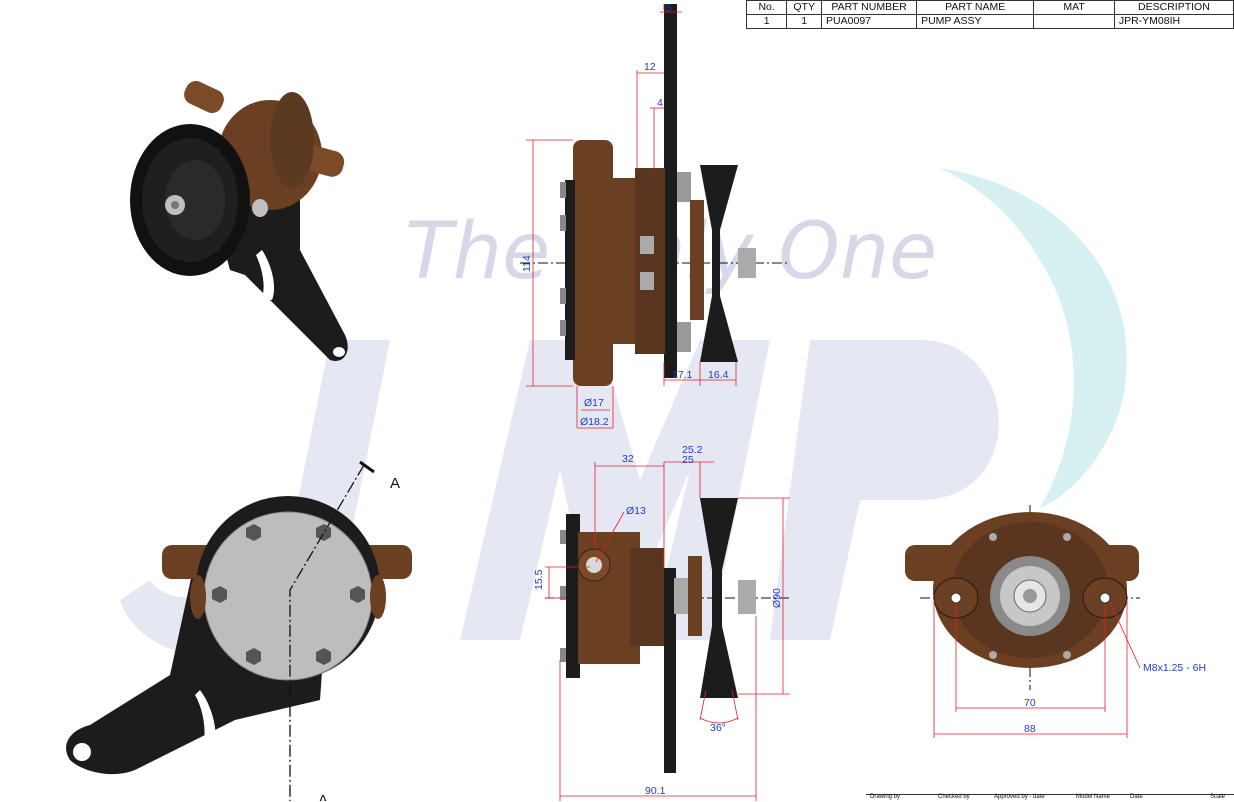 The width and height of the screenshot is (1234, 802). What do you see at coordinates (1136, 797) in the screenshot?
I see `title-block-date: Date` at bounding box center [1136, 797].